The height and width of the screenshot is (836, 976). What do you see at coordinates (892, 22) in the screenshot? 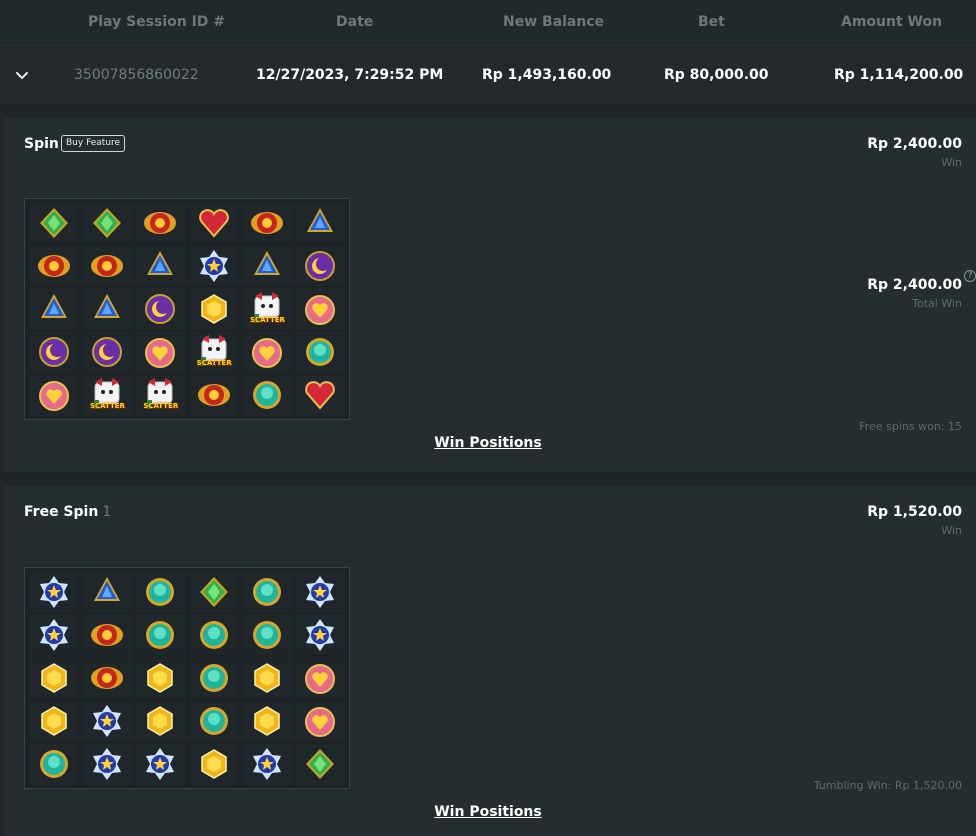
I see `header-amount-won: Amount Won` at bounding box center [892, 22].